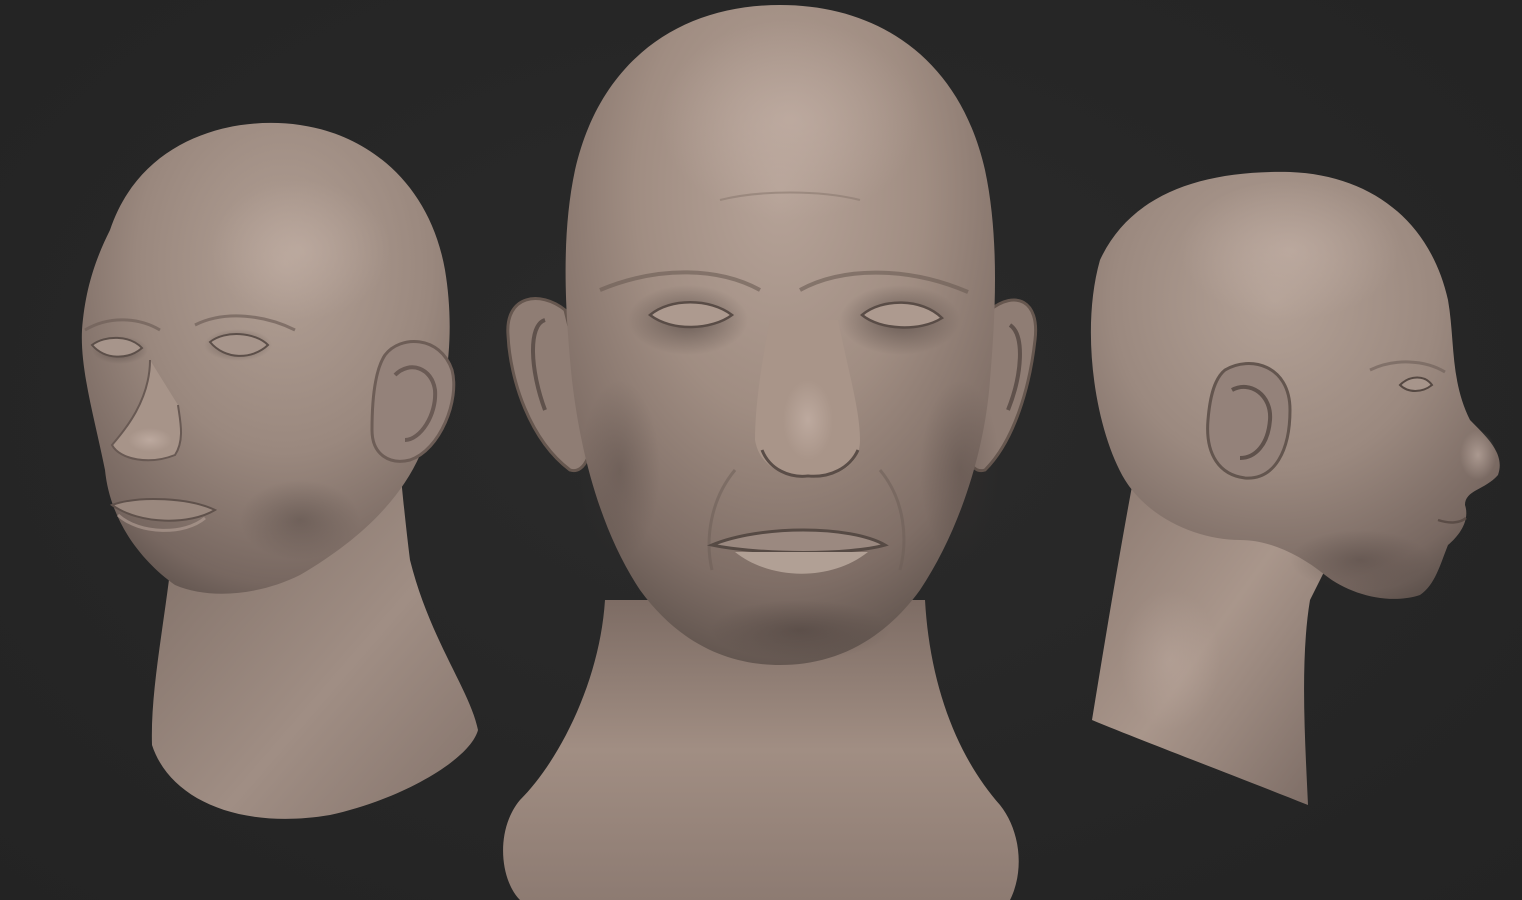  What do you see at coordinates (1249, 421) in the screenshot?
I see `ear-right-head` at bounding box center [1249, 421].